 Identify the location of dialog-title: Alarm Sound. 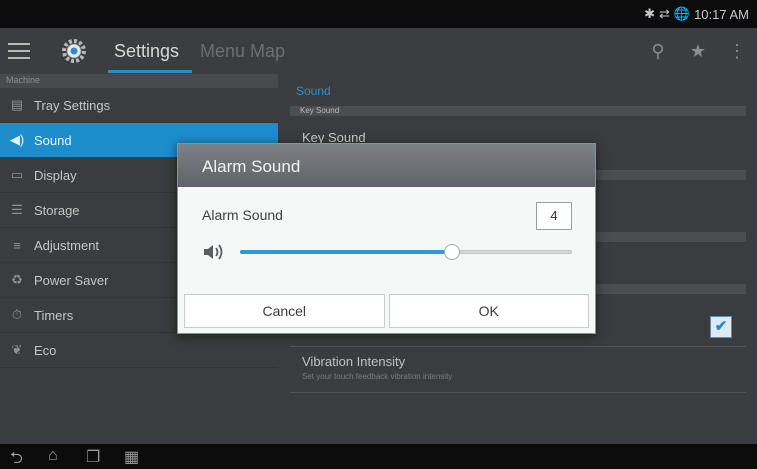
(386, 165).